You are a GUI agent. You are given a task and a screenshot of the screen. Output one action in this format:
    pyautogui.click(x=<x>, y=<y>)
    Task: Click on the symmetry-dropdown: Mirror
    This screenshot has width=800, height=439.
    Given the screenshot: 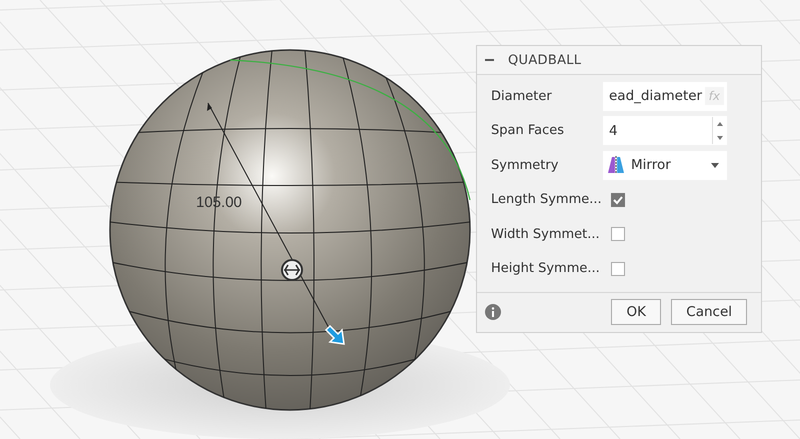 What is the action you would take?
    pyautogui.click(x=665, y=165)
    